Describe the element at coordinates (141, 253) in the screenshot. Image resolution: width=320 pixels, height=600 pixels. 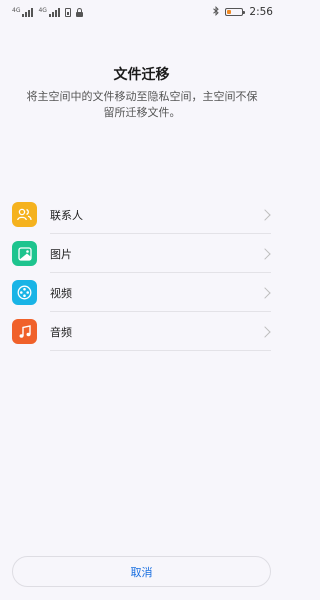
I see `list-item-images: 图片` at that location.